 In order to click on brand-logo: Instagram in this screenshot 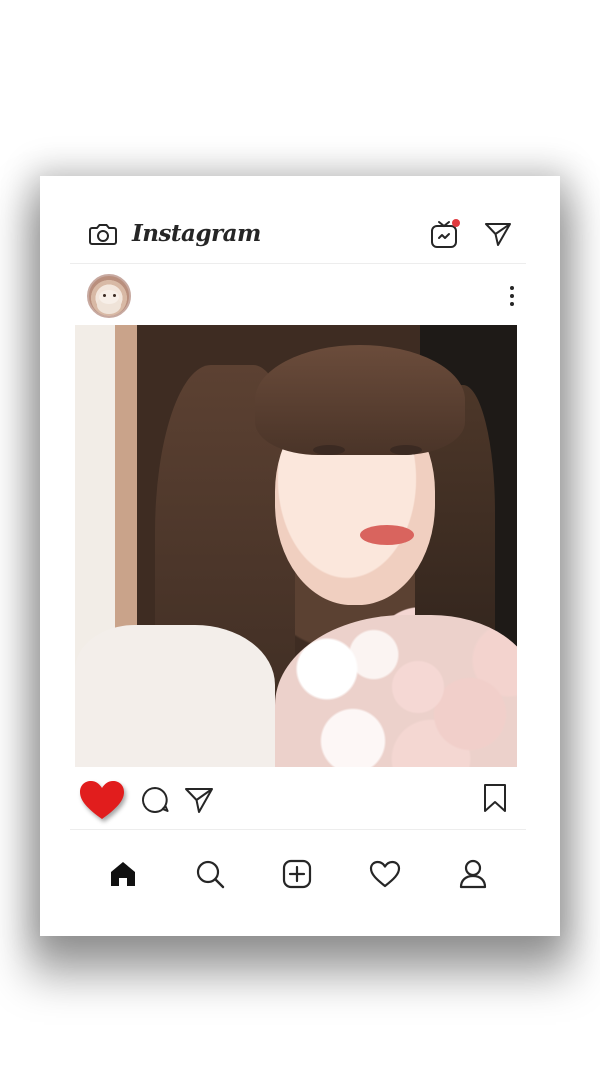, I will do `click(196, 233)`.